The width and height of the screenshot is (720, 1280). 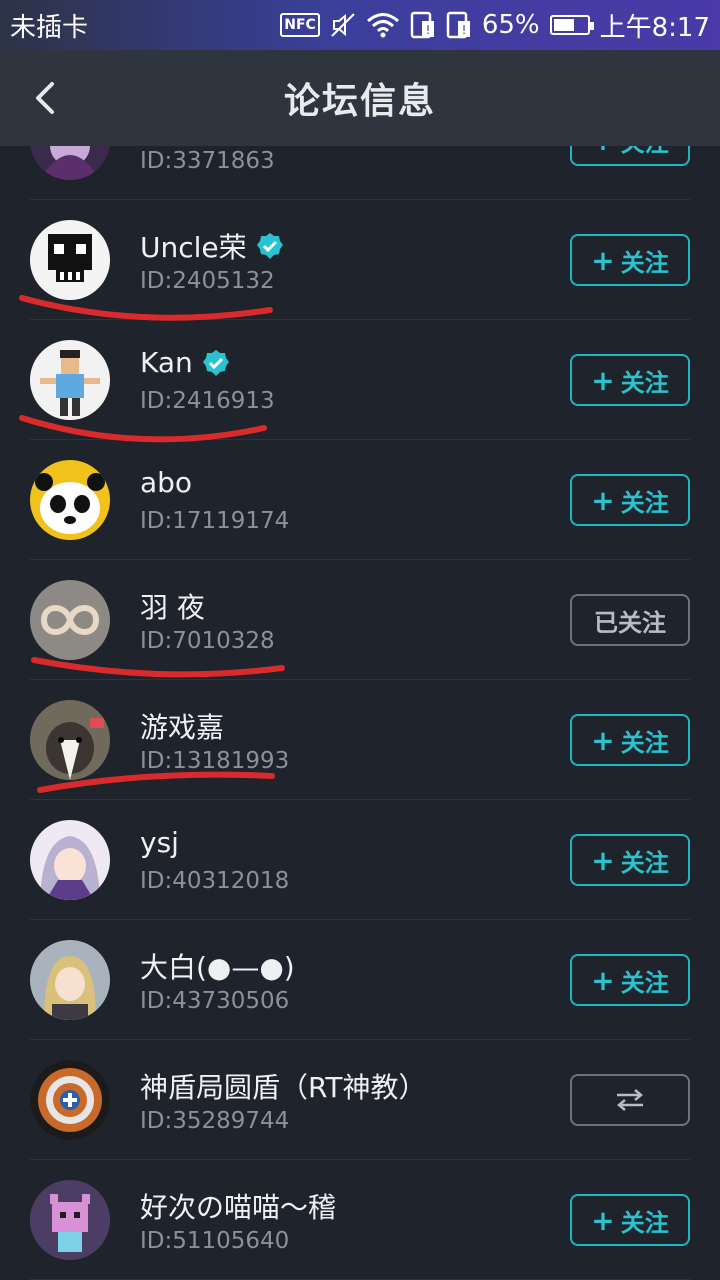 I want to click on user-name-text: 神盾局圆盾（RT神教）, so click(x=283, y=1087).